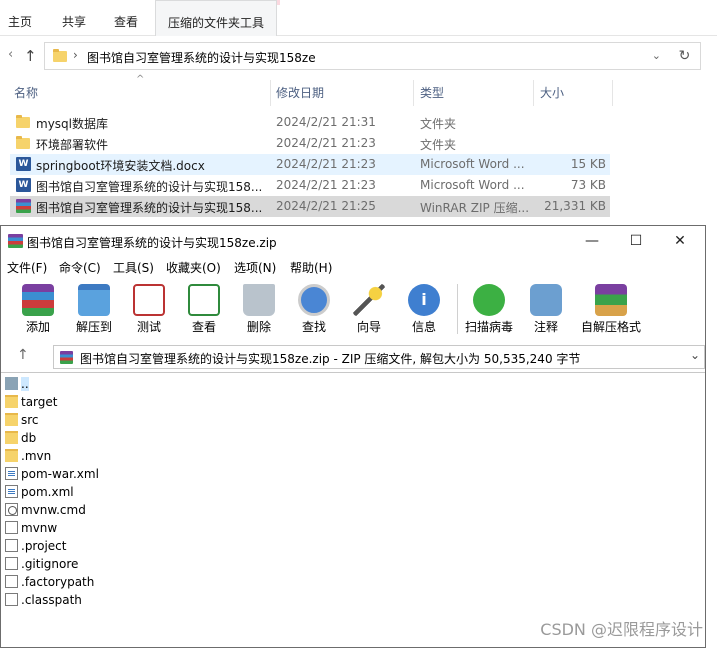 The height and width of the screenshot is (648, 717). Describe the element at coordinates (621, 629) in the screenshot. I see `watermark: CSDN @迟限程序设计` at that location.